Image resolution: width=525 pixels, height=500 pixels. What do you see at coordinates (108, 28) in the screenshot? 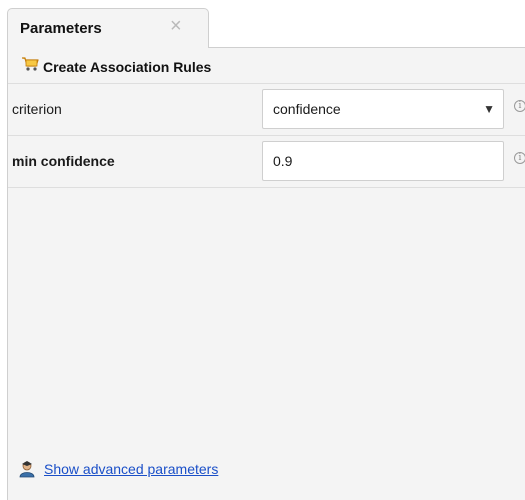
I see `tab-parameters: Parameters ×` at bounding box center [108, 28].